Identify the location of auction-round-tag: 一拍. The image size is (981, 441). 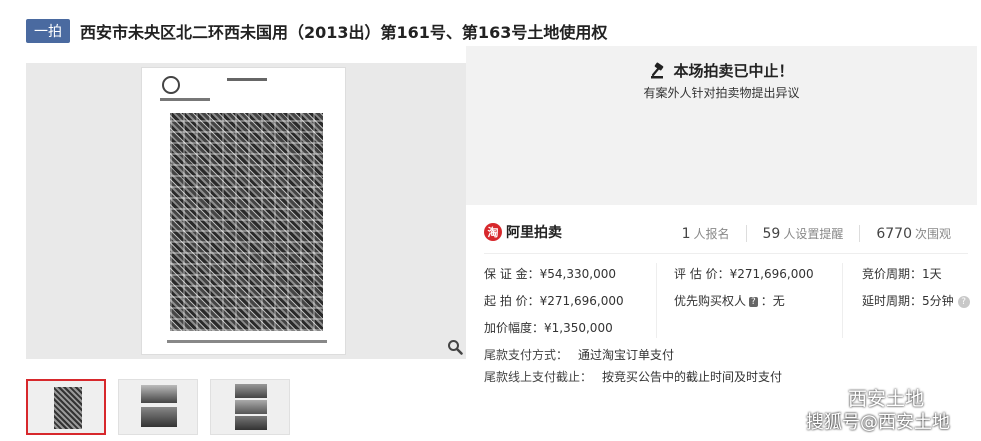
(48, 31).